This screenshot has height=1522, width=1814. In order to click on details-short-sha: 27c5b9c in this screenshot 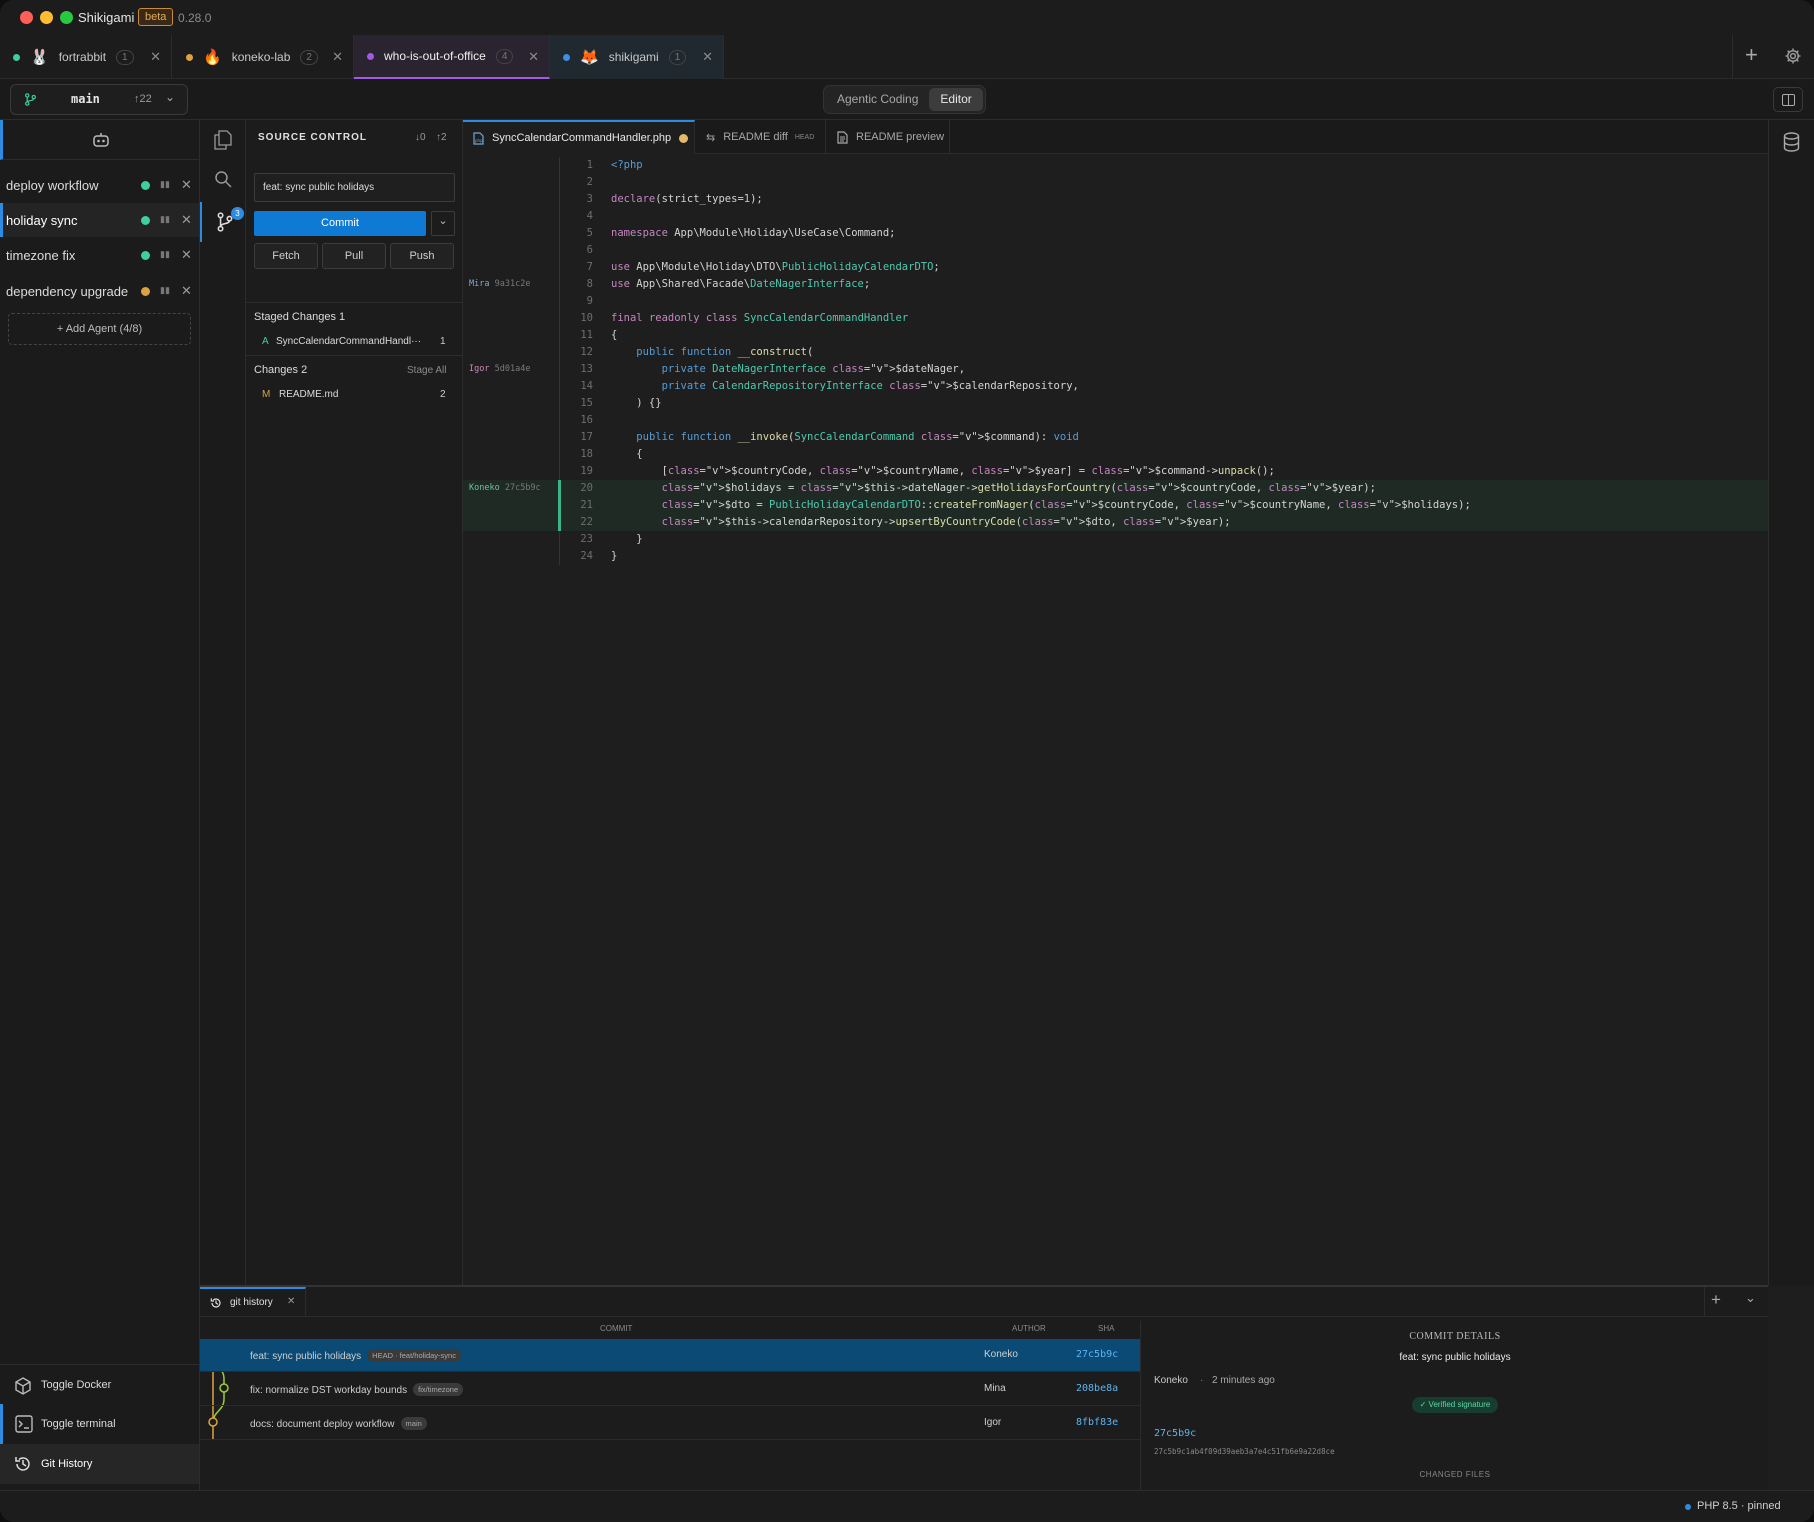, I will do `click(1175, 1433)`.